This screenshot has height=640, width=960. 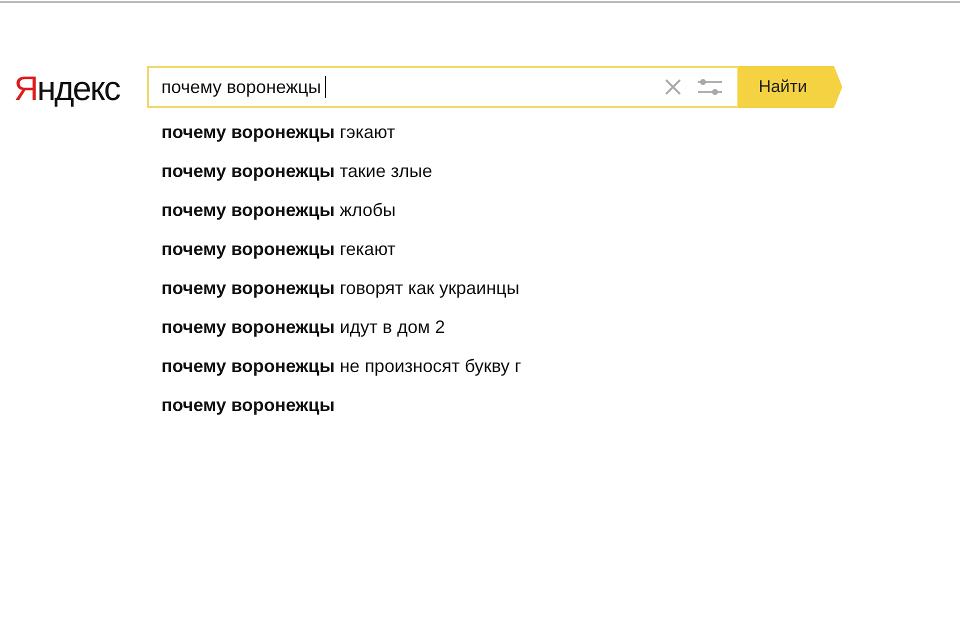 I want to click on search-field: почему воронежцы, so click(x=442, y=87).